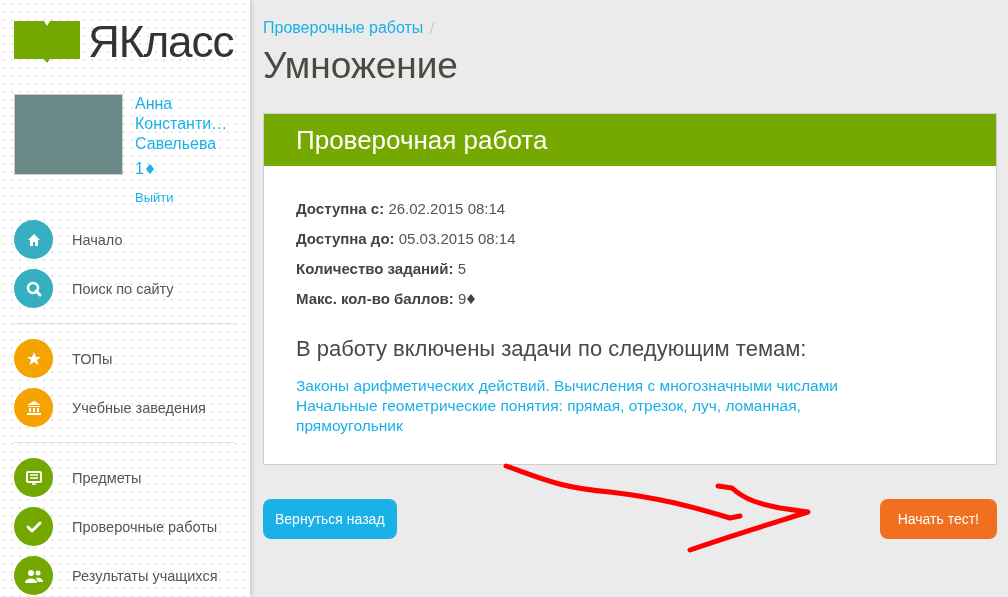 This screenshot has height=597, width=1008. I want to click on topics-heading: В работу включены задачи по следующим темам:, so click(552, 349).